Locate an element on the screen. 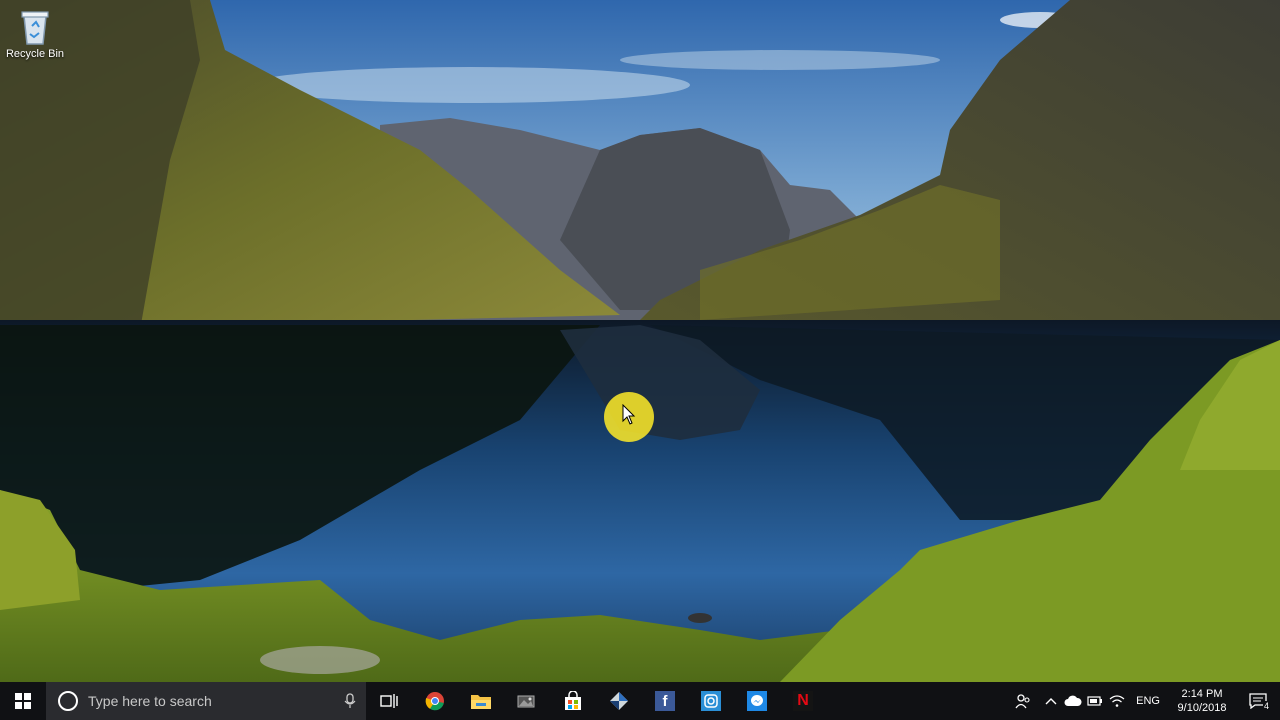 The width and height of the screenshot is (1280, 720). windows-logo-icon is located at coordinates (23, 701).